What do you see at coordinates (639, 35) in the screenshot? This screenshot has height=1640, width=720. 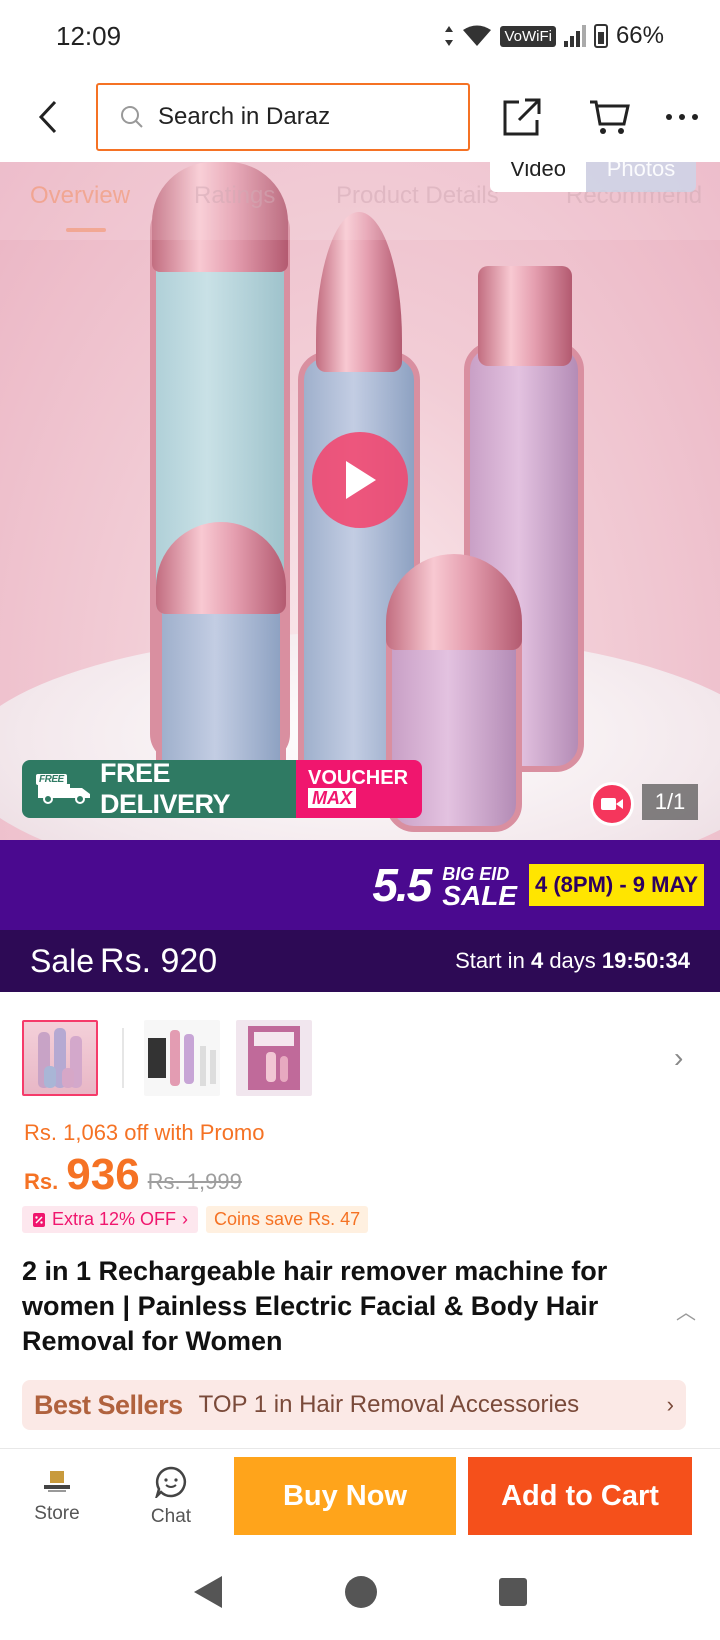 I see `battery-level: 66%` at bounding box center [639, 35].